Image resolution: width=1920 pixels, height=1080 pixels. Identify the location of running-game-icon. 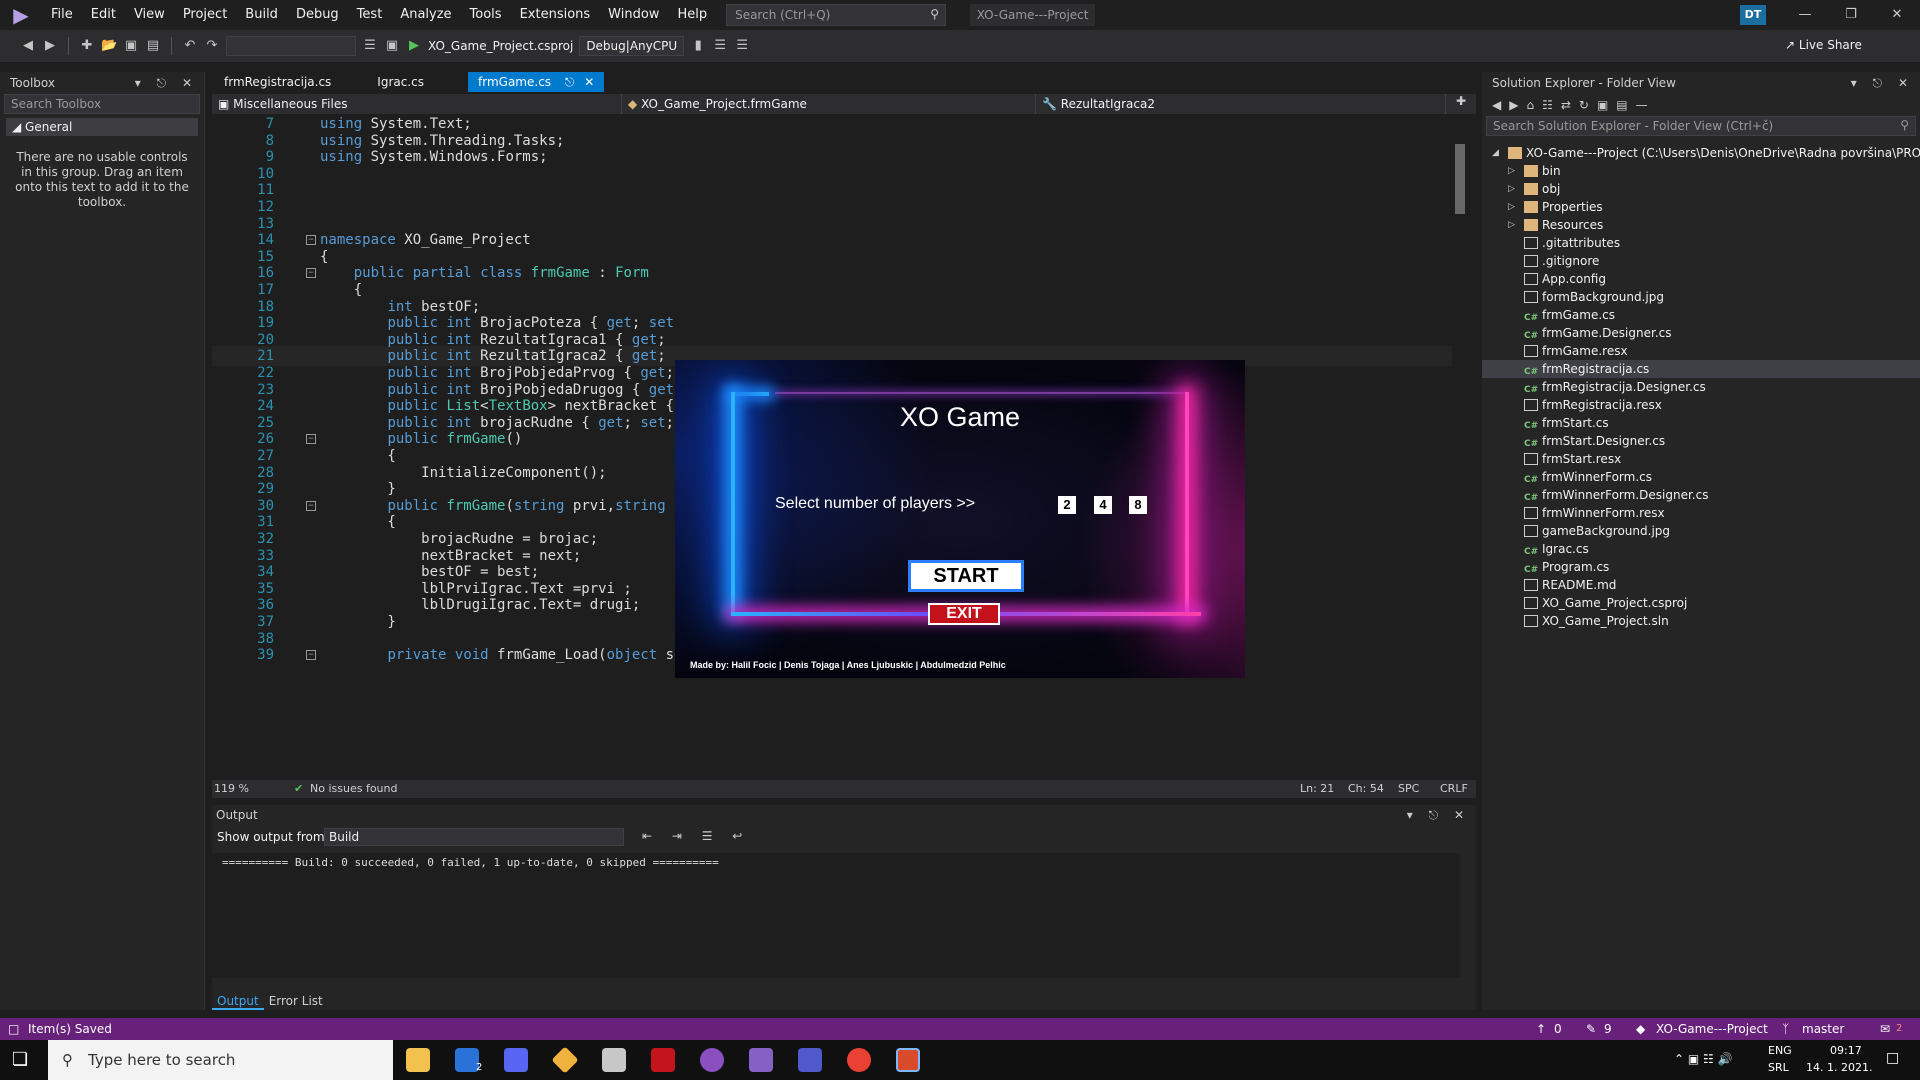
(908, 1060).